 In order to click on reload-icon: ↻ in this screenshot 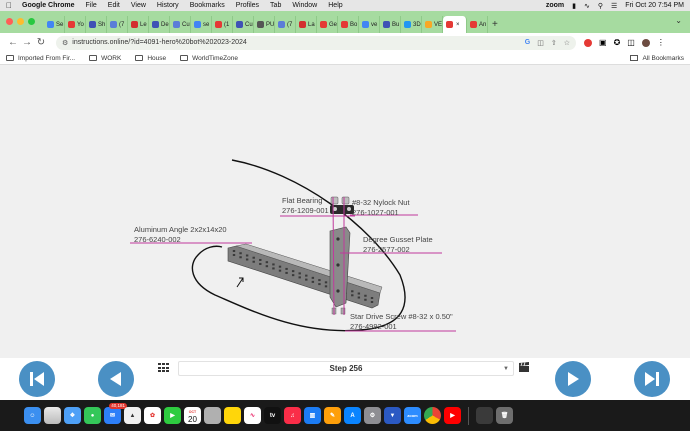, I will do `click(41, 42)`.